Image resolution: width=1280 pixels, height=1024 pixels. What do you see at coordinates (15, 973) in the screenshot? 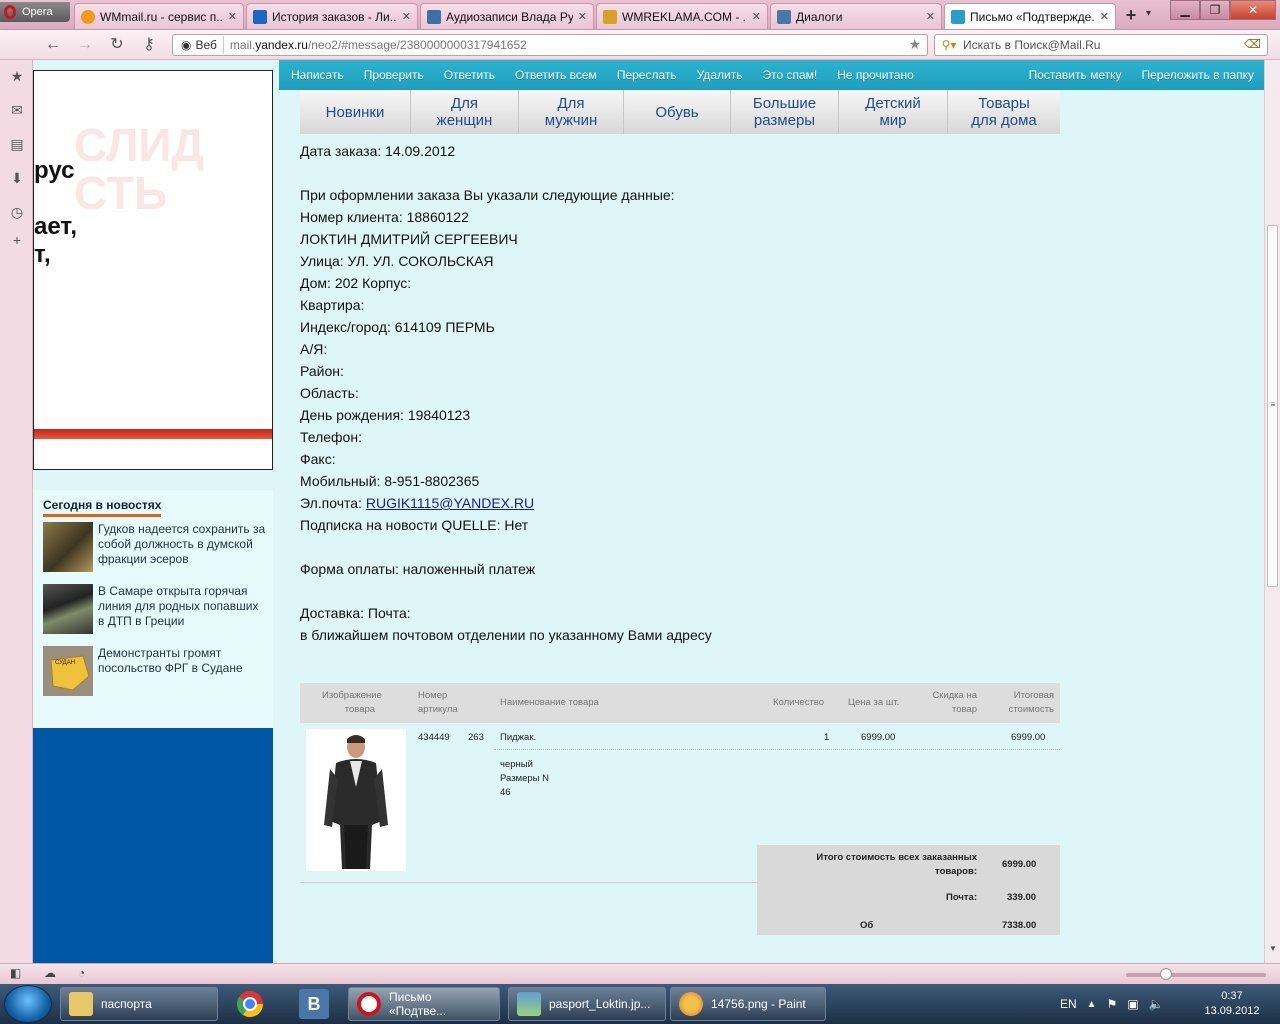
I see `toggle-panel-icon: ◧` at bounding box center [15, 973].